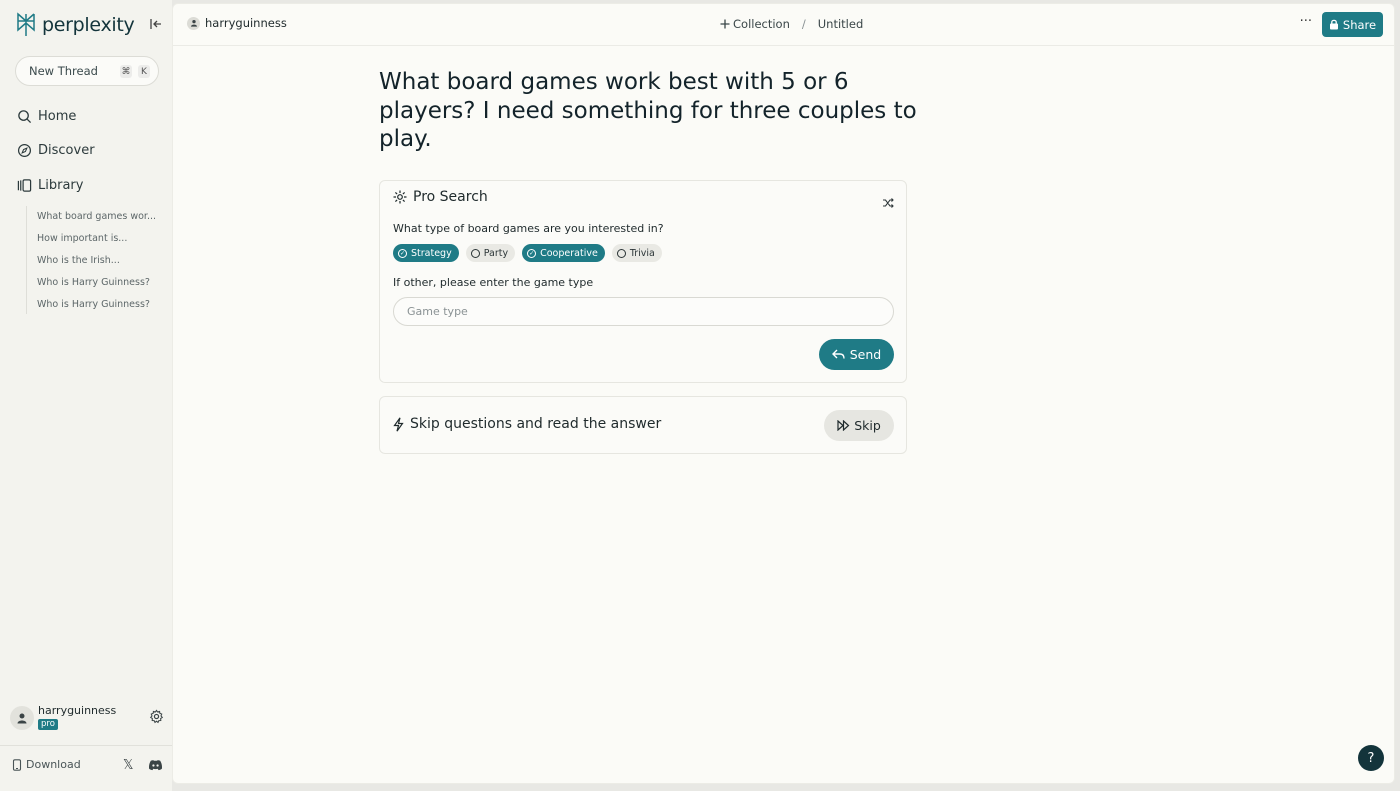 The image size is (1400, 791). I want to click on download-link: Download, so click(46, 764).